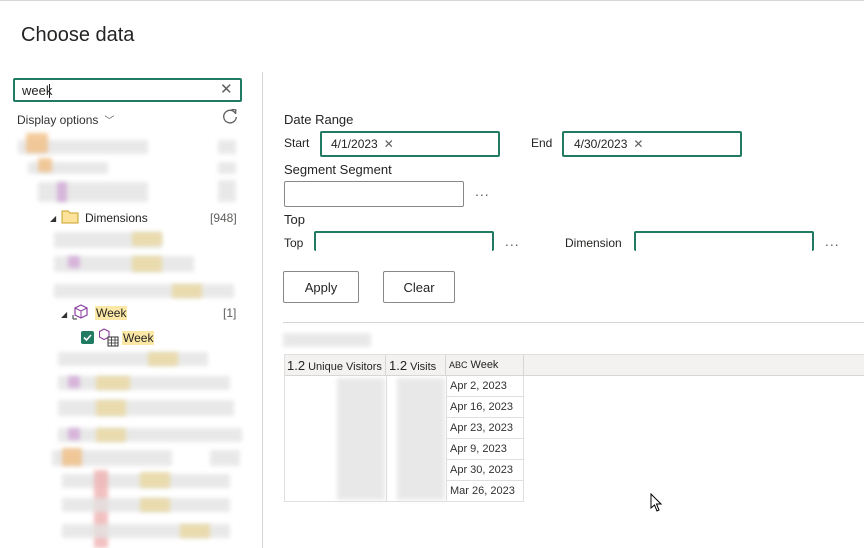  What do you see at coordinates (116, 218) in the screenshot?
I see `tree-dimensions: Dimensions` at bounding box center [116, 218].